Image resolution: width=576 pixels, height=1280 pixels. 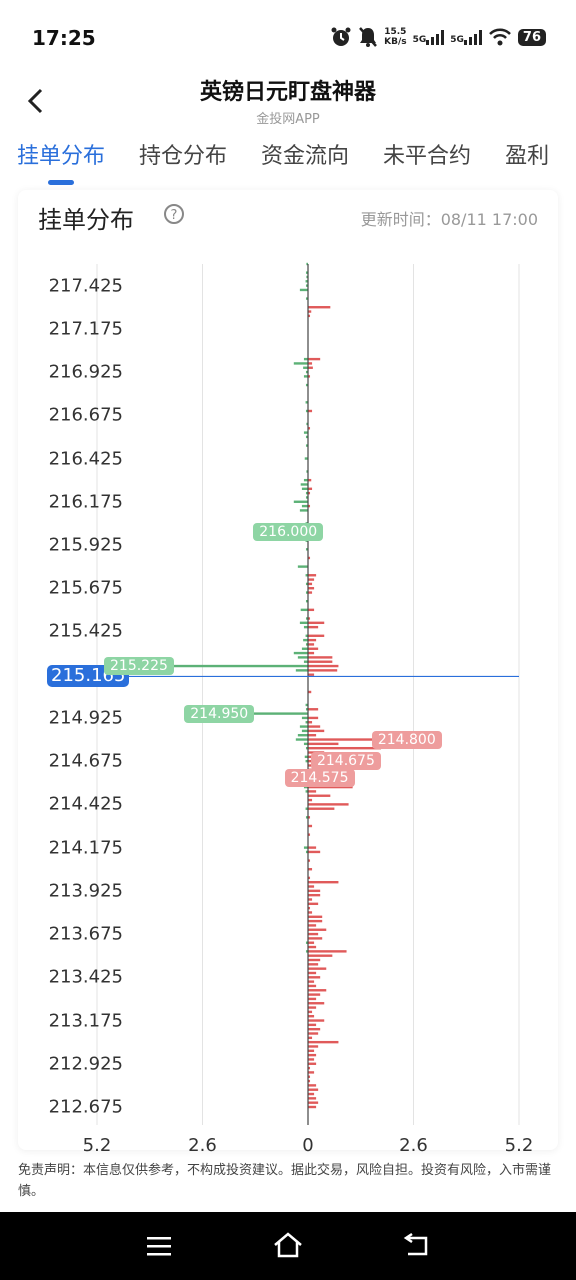 What do you see at coordinates (85, 1064) in the screenshot?
I see `y-tick-label: 212.925` at bounding box center [85, 1064].